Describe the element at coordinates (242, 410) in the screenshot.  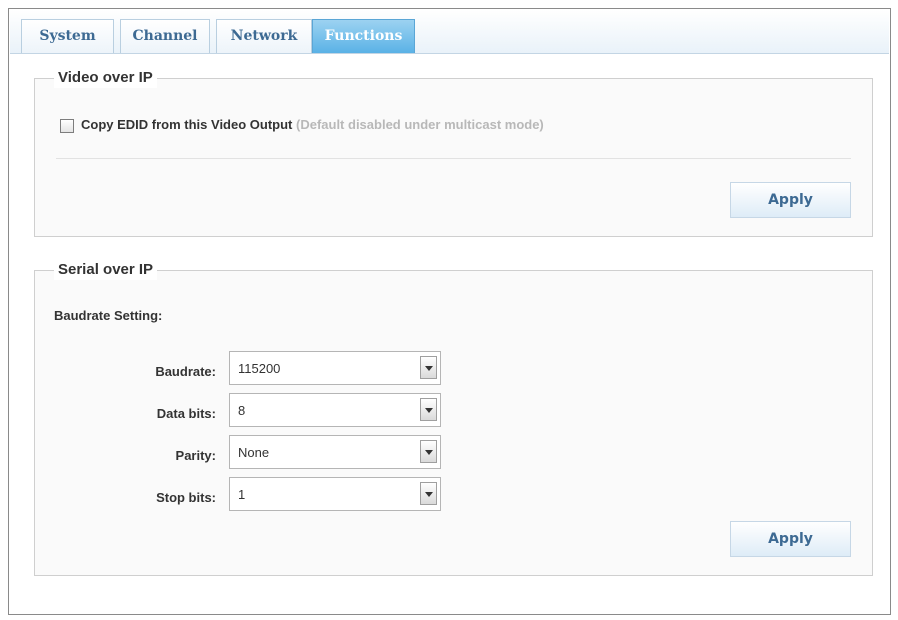
I see `data-bits-value: 8` at that location.